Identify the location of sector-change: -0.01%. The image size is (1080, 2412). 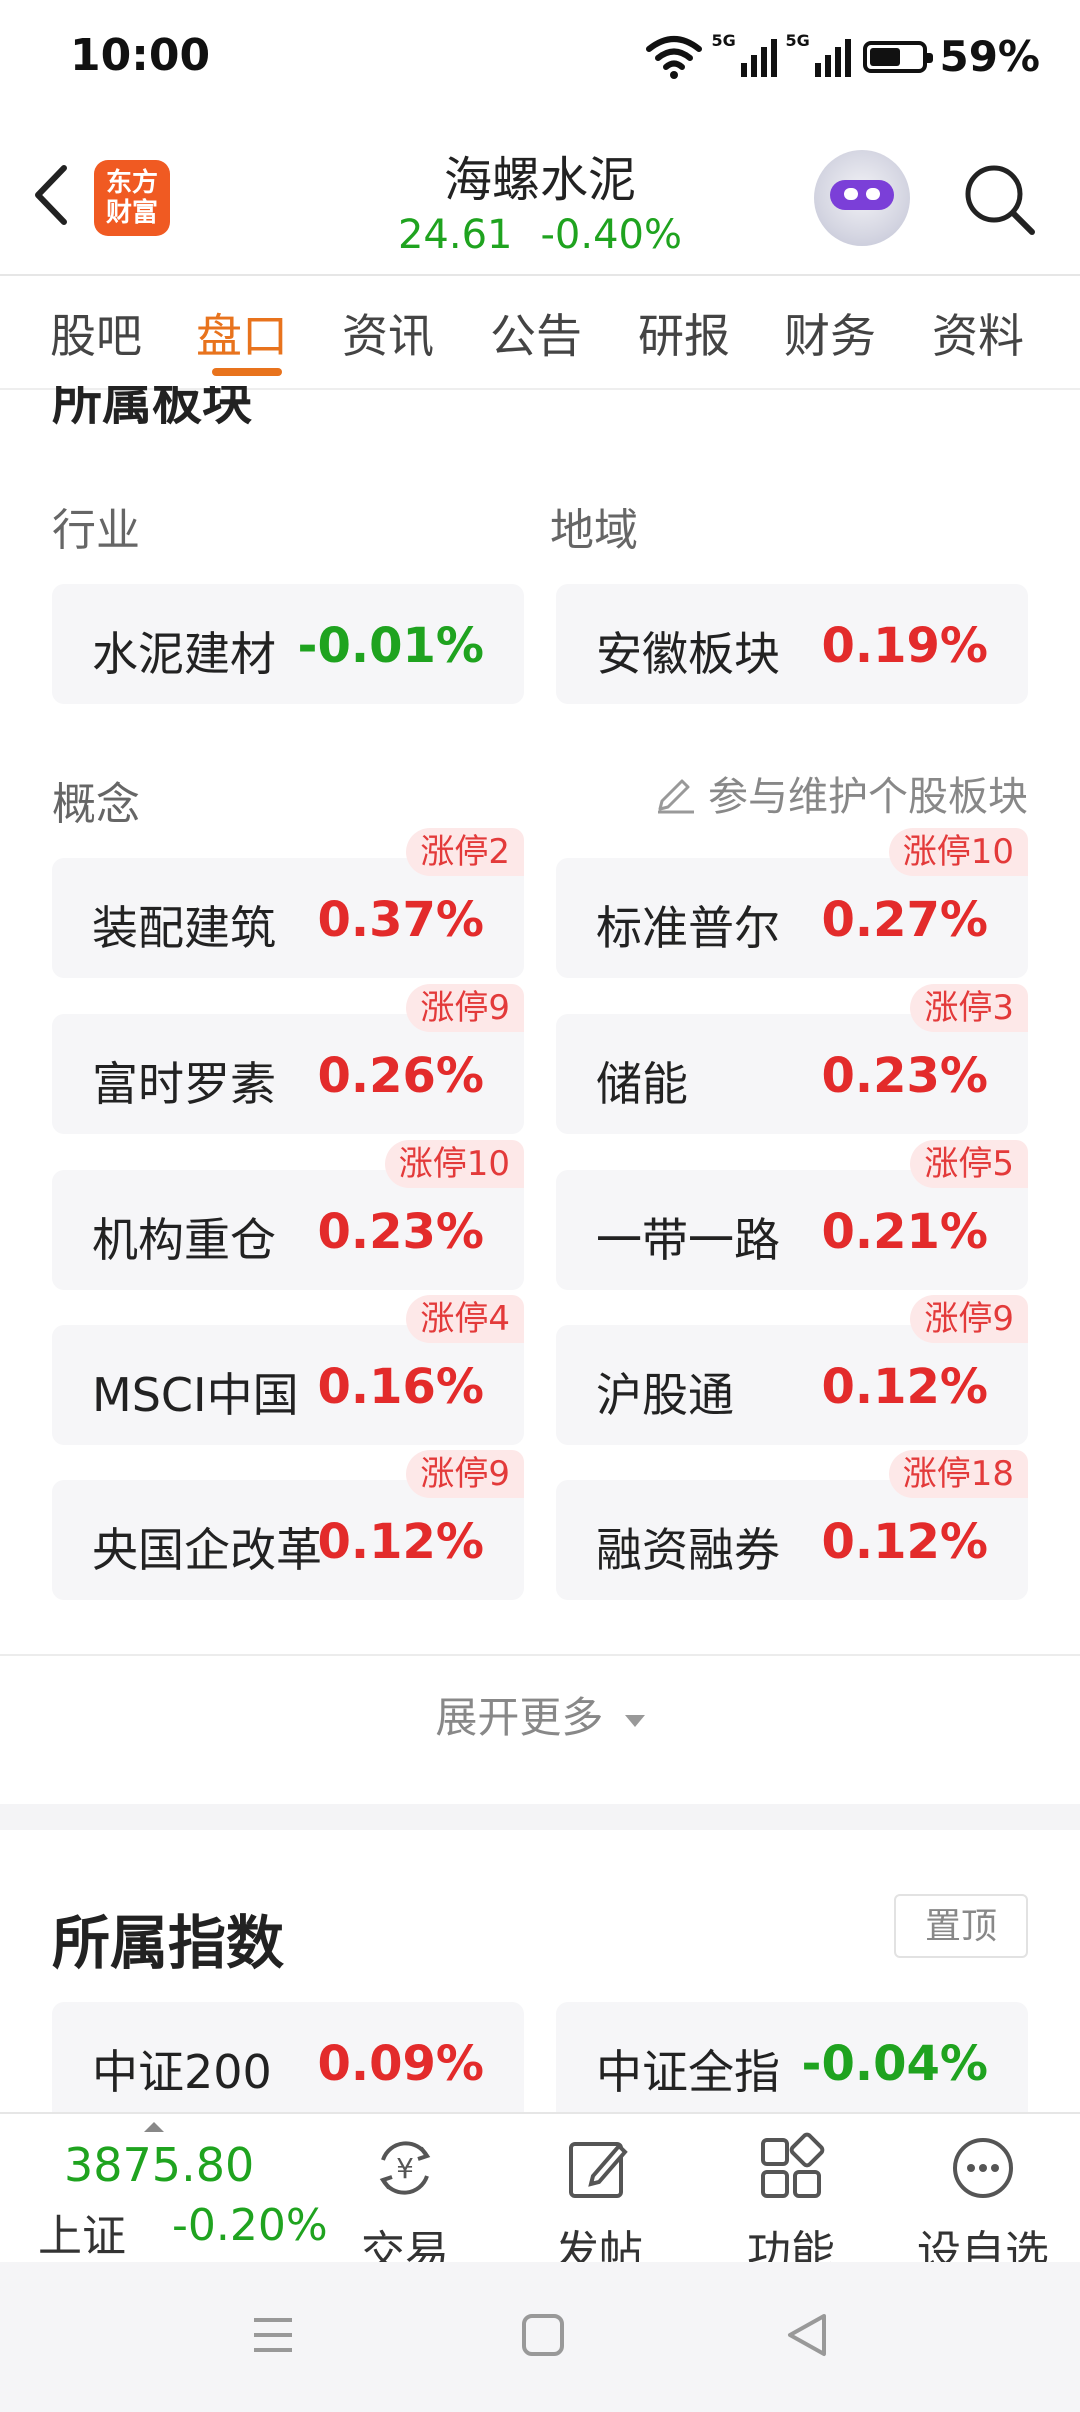
(390, 646).